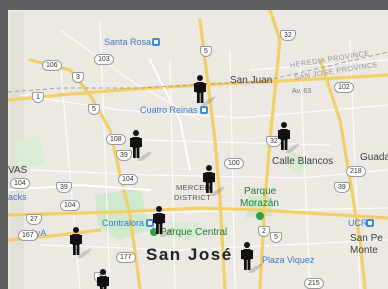  What do you see at coordinates (34, 219) in the screenshot?
I see `route-shield: 27` at bounding box center [34, 219].